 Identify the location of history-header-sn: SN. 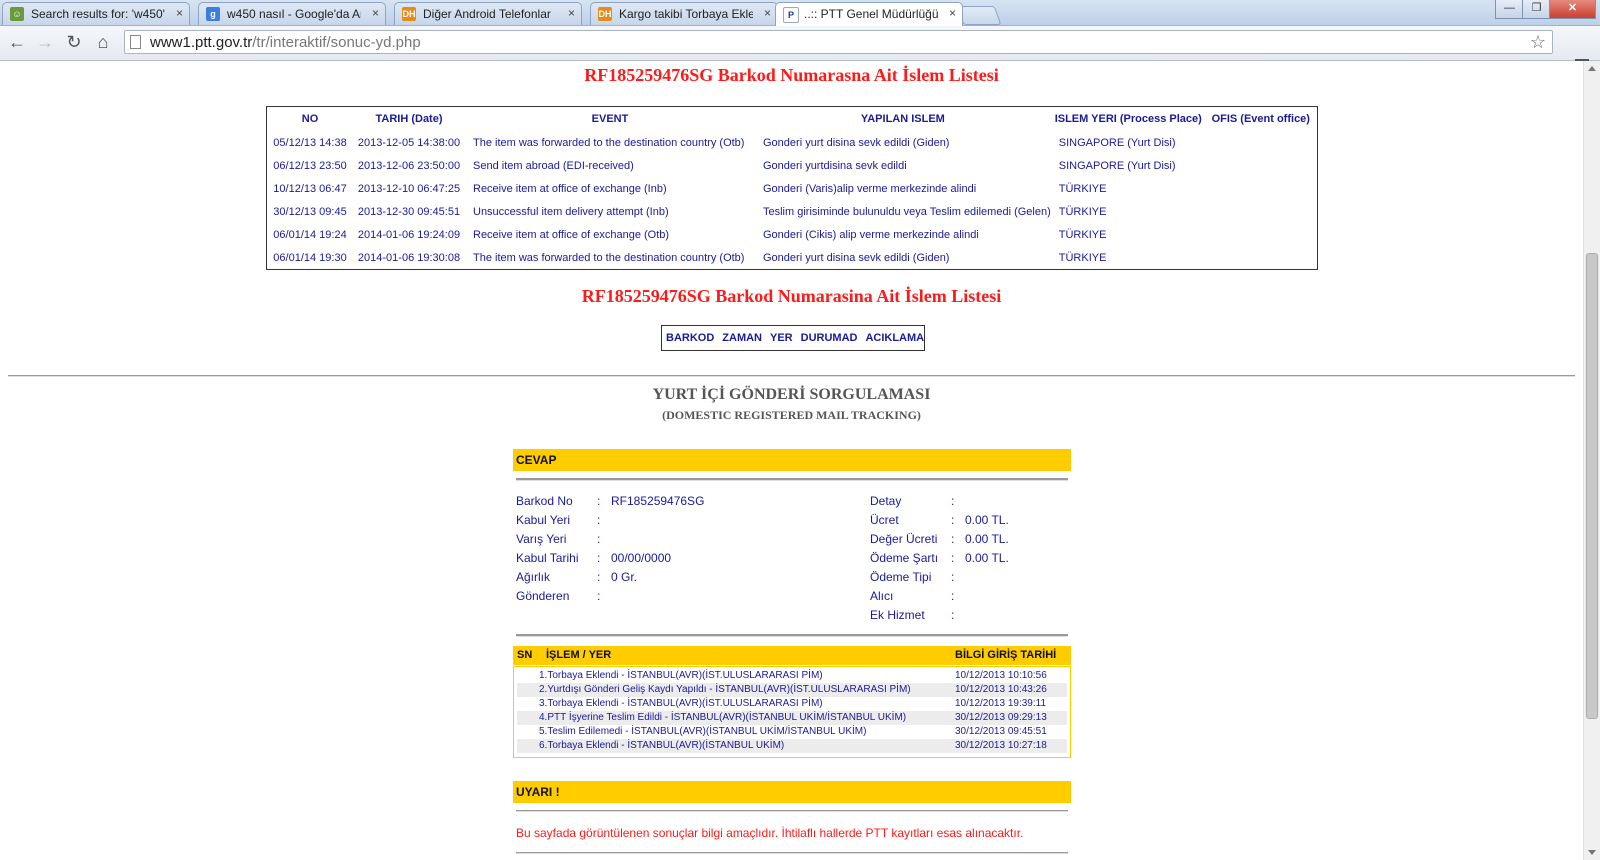
(525, 655).